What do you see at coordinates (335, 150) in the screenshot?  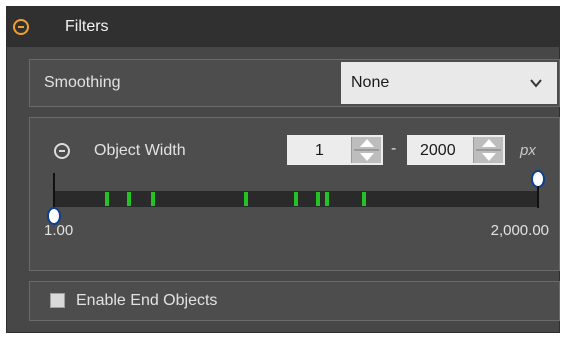 I see `min-width-spinner: 1` at bounding box center [335, 150].